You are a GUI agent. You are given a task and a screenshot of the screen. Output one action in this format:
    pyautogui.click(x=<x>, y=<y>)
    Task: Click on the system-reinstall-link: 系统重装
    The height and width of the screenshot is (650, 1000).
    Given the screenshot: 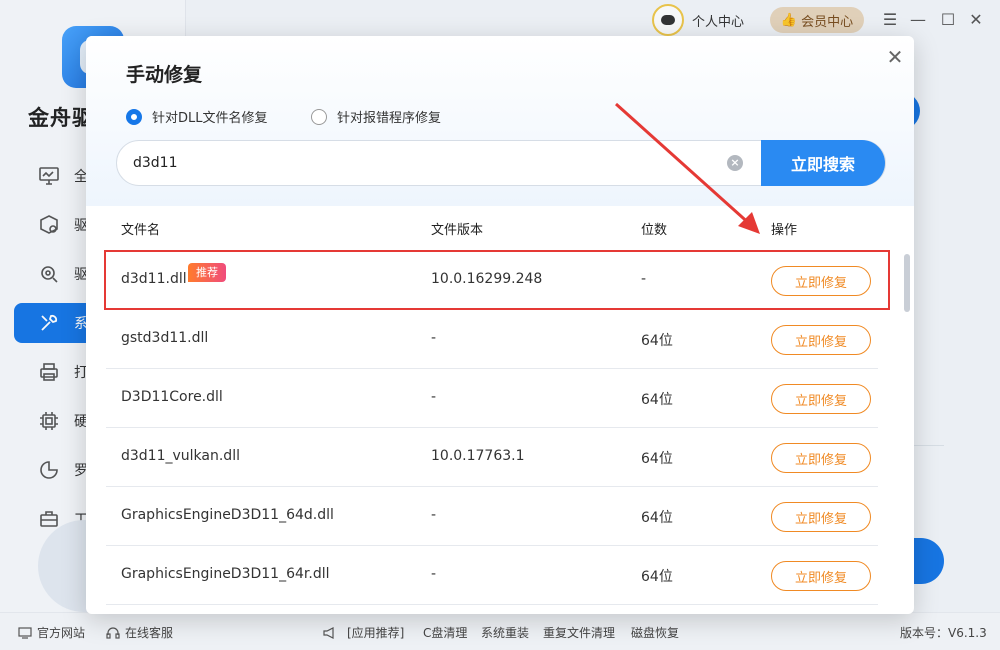 What is the action you would take?
    pyautogui.click(x=505, y=632)
    